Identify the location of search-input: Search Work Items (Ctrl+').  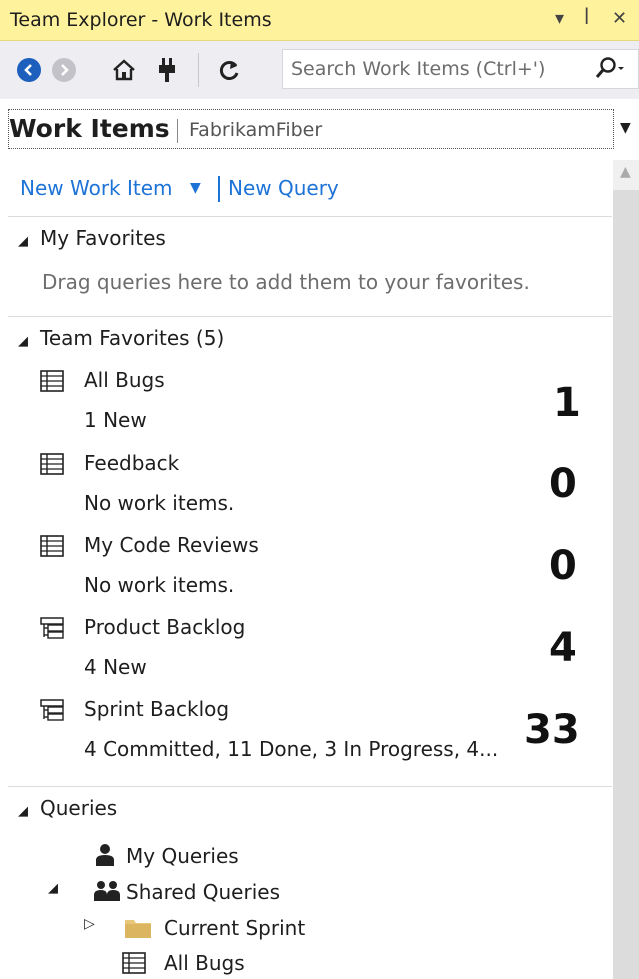
(460, 69).